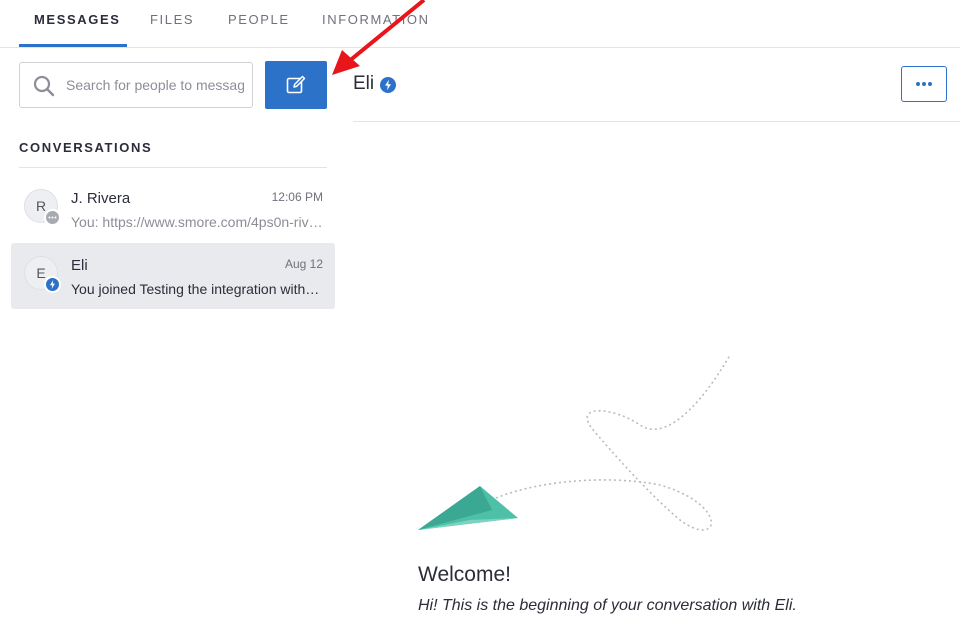 The image size is (960, 633). What do you see at coordinates (101, 198) in the screenshot?
I see `conversation-name: J. Rivera` at bounding box center [101, 198].